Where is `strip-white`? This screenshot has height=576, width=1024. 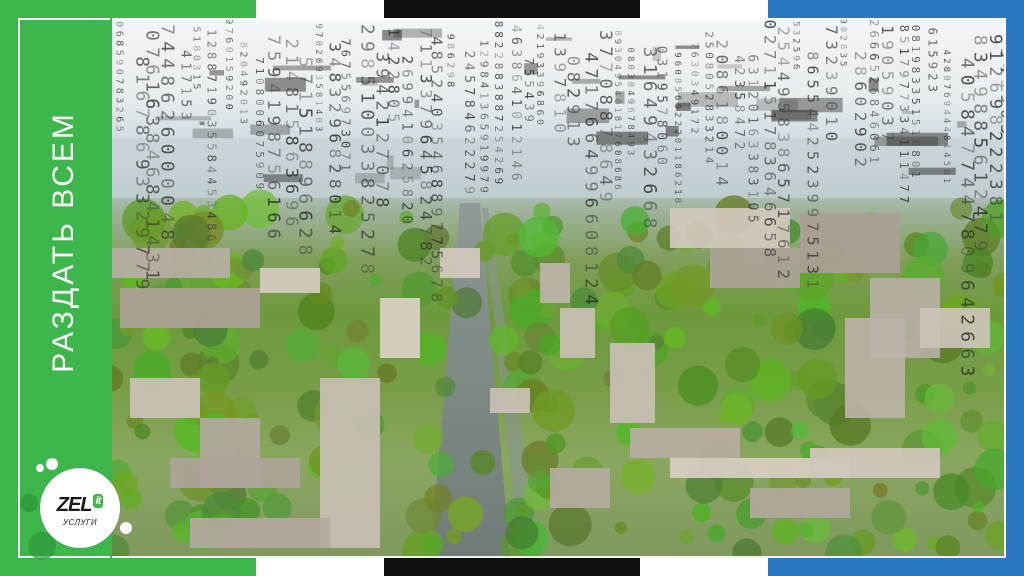 strip-white is located at coordinates (704, 9).